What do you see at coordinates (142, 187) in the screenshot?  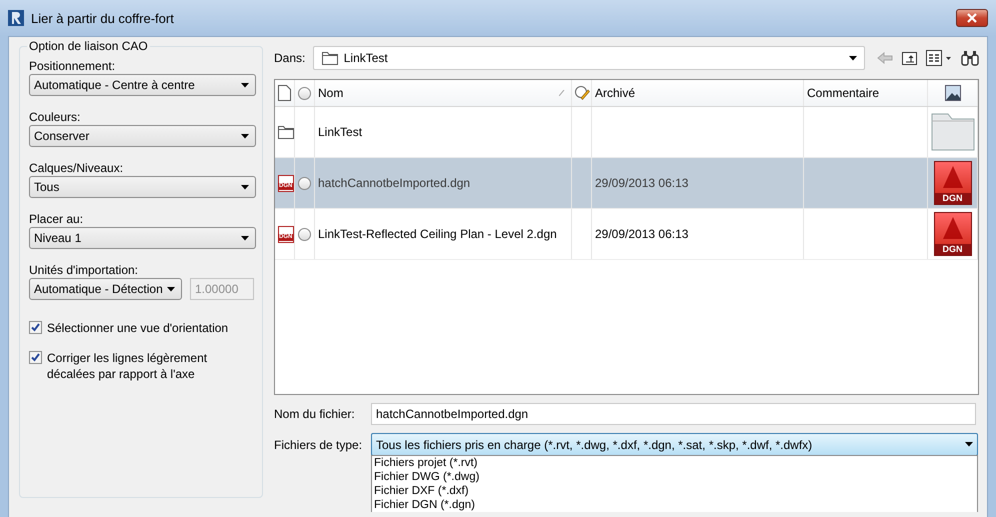 I see `dropdown: Tous` at bounding box center [142, 187].